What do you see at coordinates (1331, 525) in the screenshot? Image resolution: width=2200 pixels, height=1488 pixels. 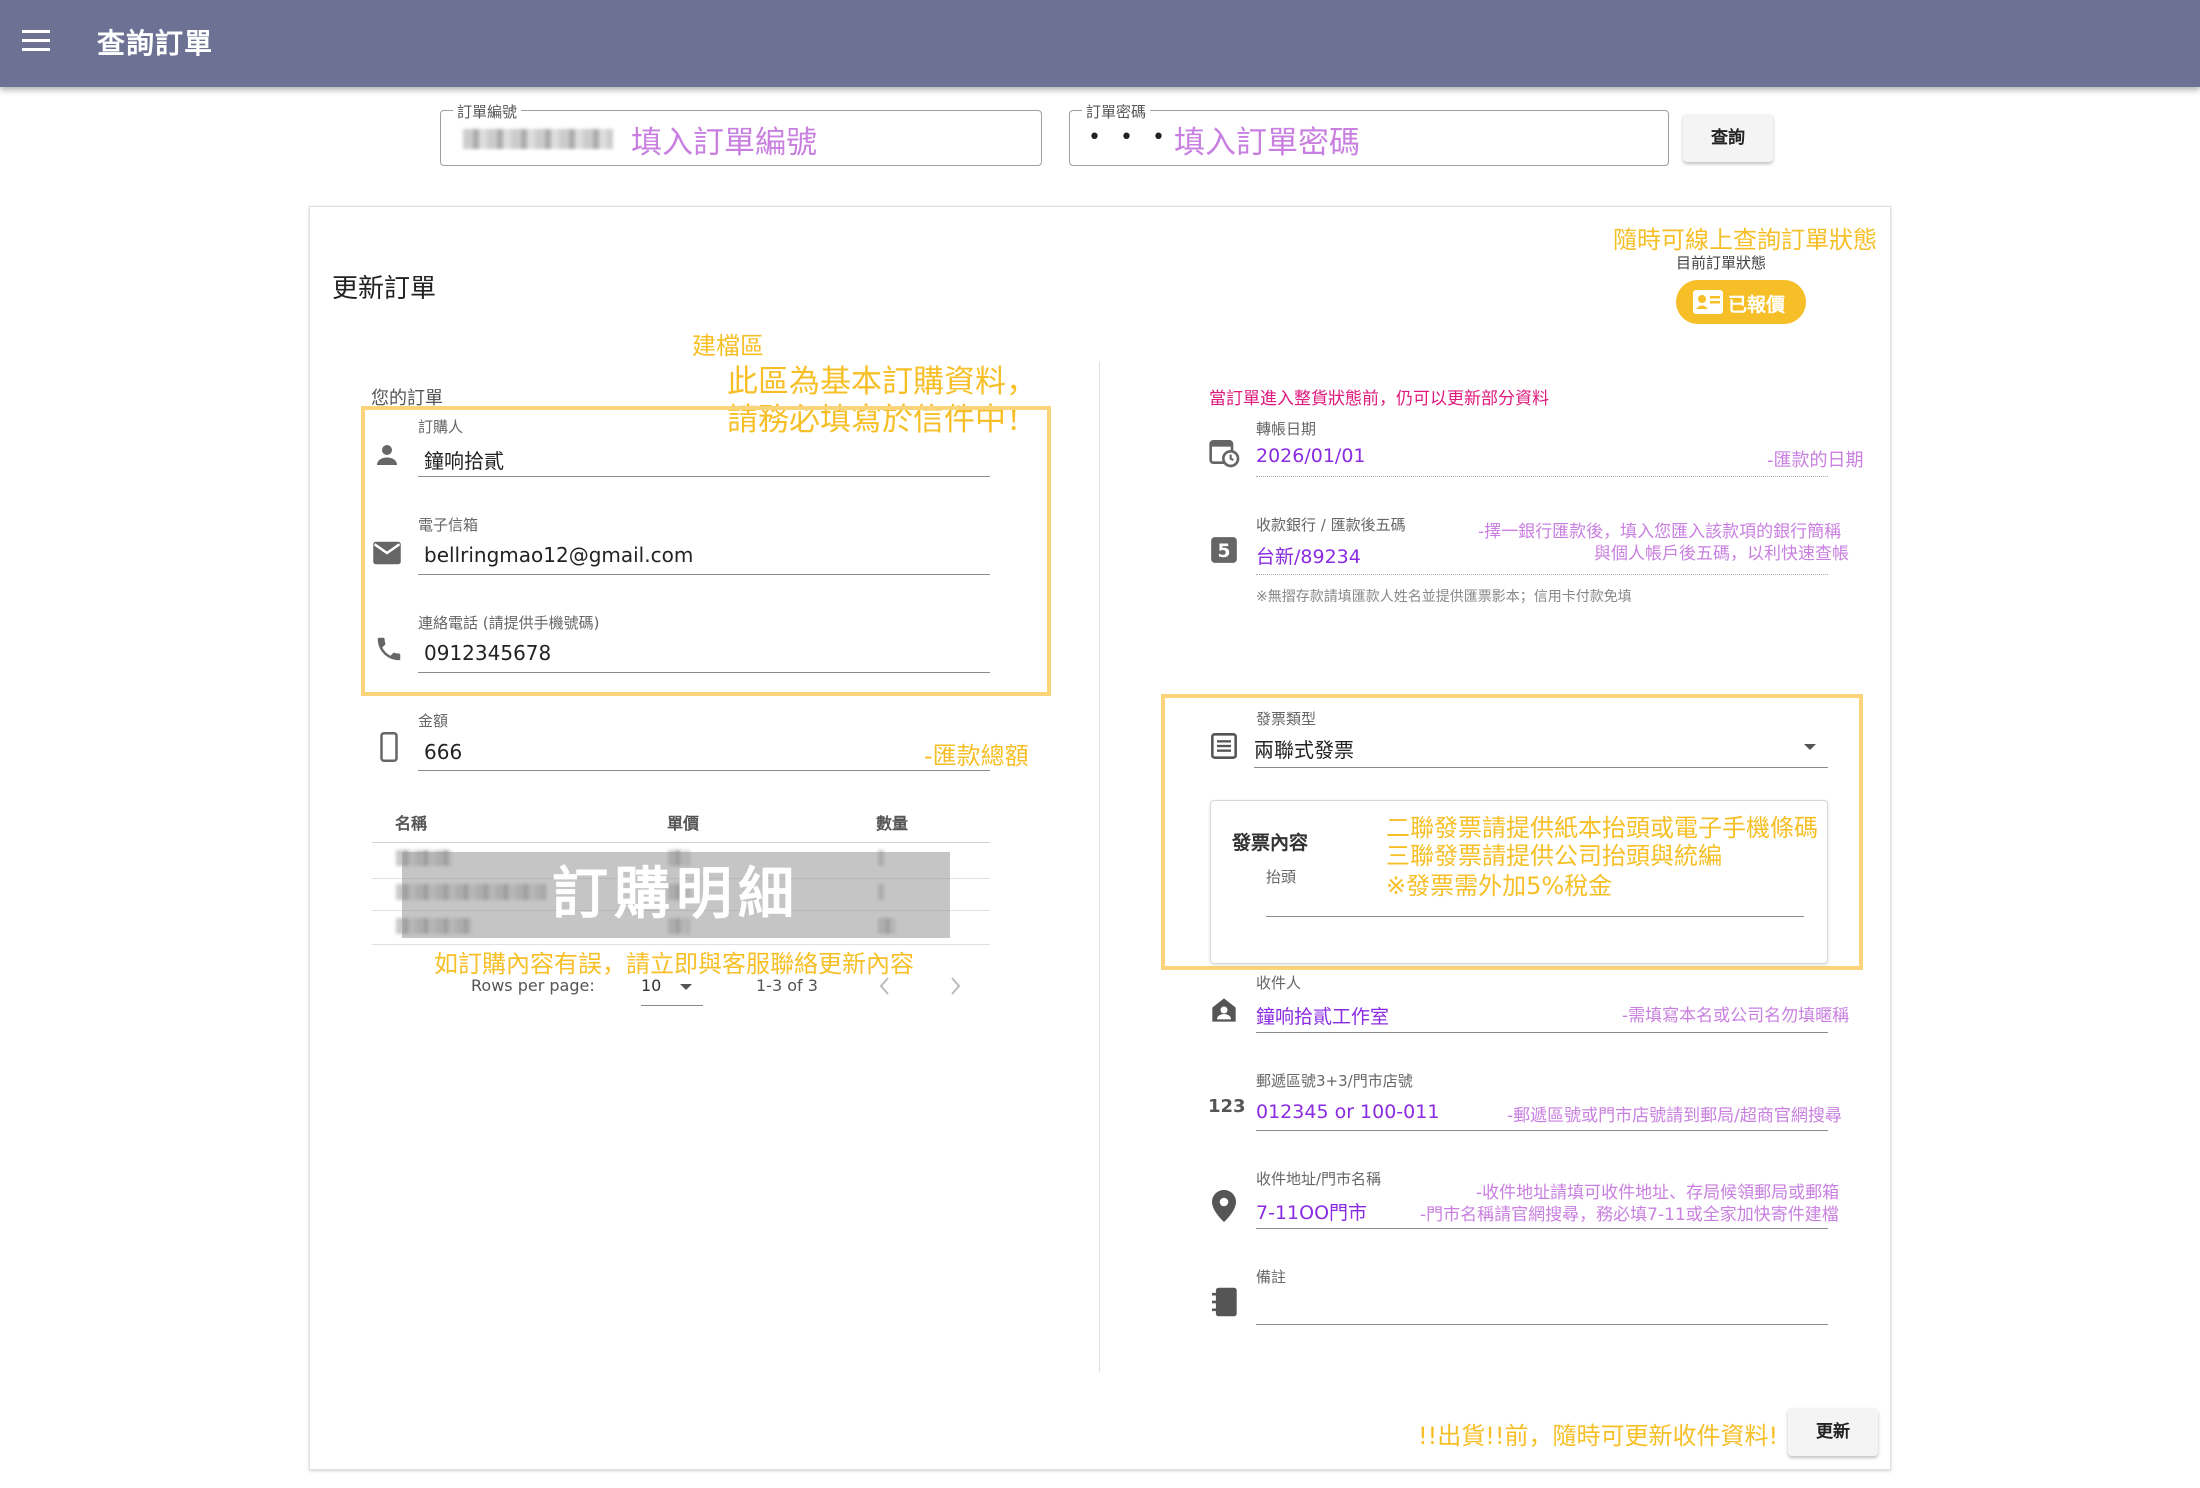 I see `bank-label: 收款銀行 / 匯款後五碼` at bounding box center [1331, 525].